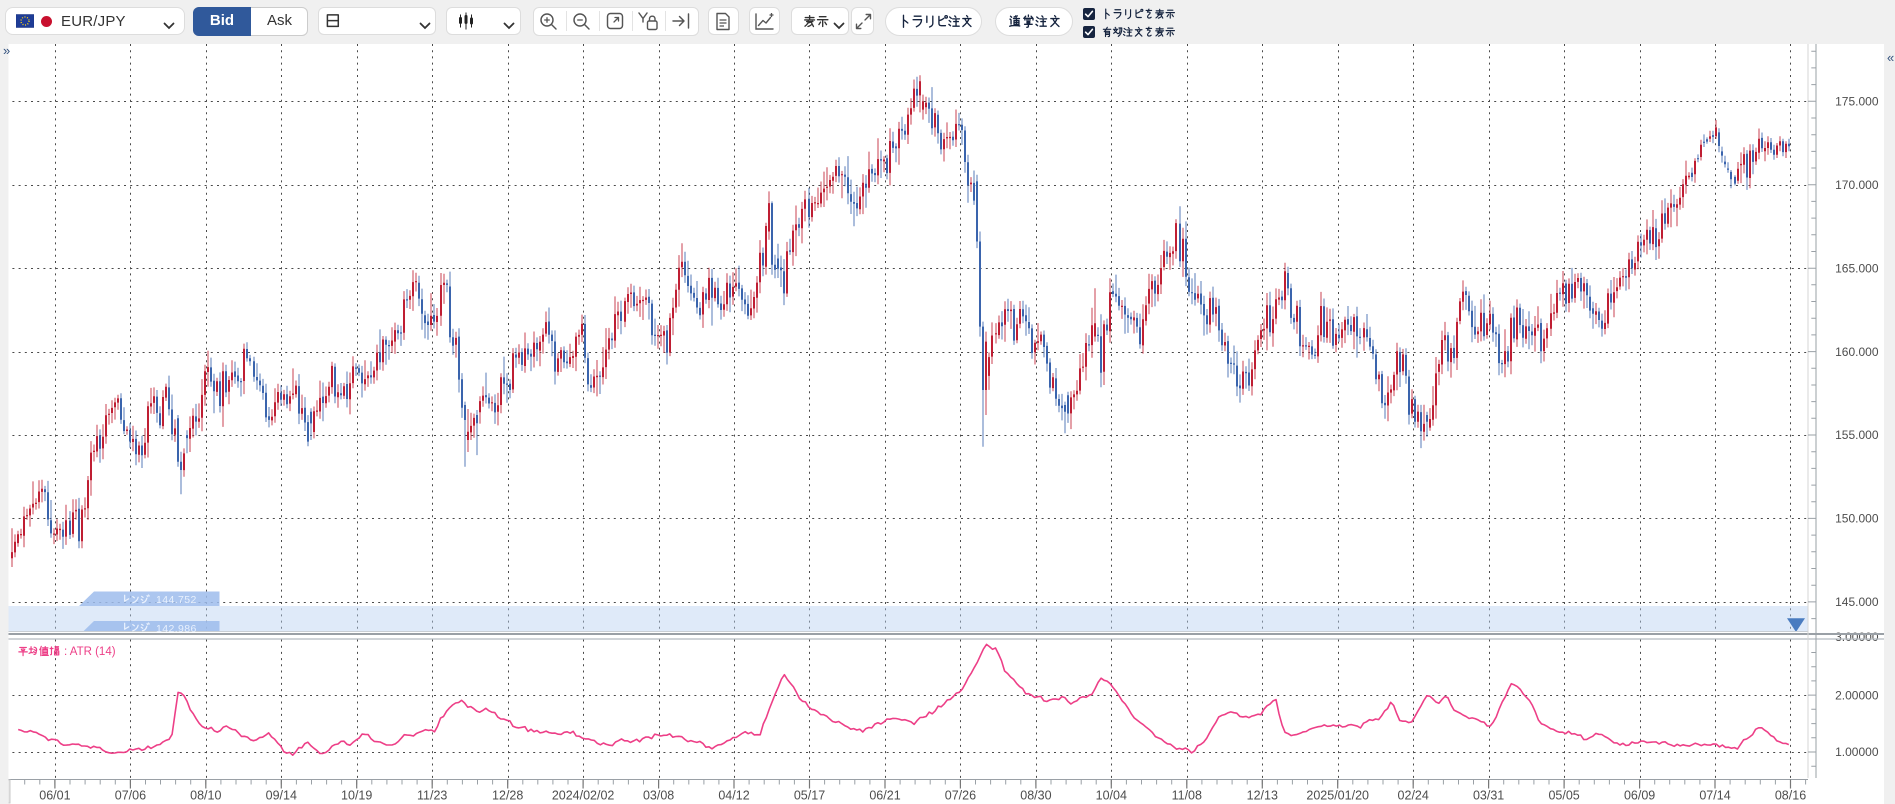 This screenshot has width=1895, height=804. Describe the element at coordinates (884, 796) in the screenshot. I see `svg-text: 06/21` at that location.